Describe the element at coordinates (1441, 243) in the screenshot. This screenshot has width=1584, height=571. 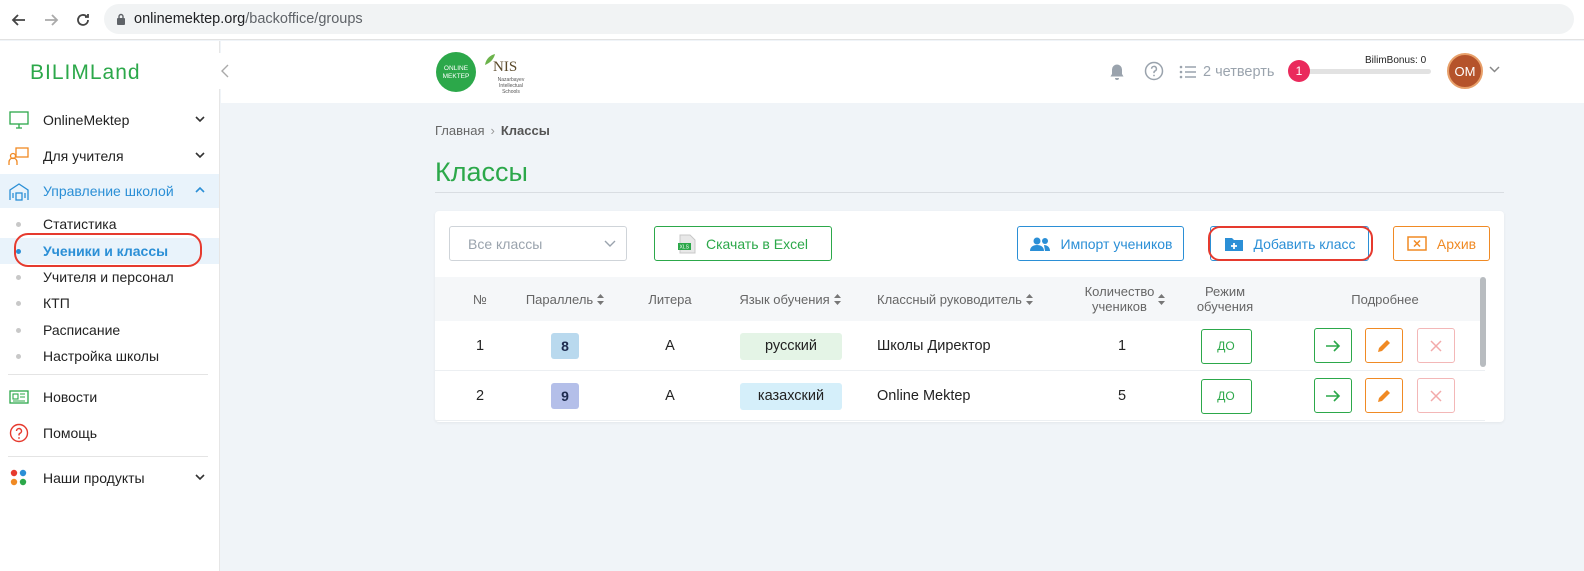
I see `archive-button: Архив` at that location.